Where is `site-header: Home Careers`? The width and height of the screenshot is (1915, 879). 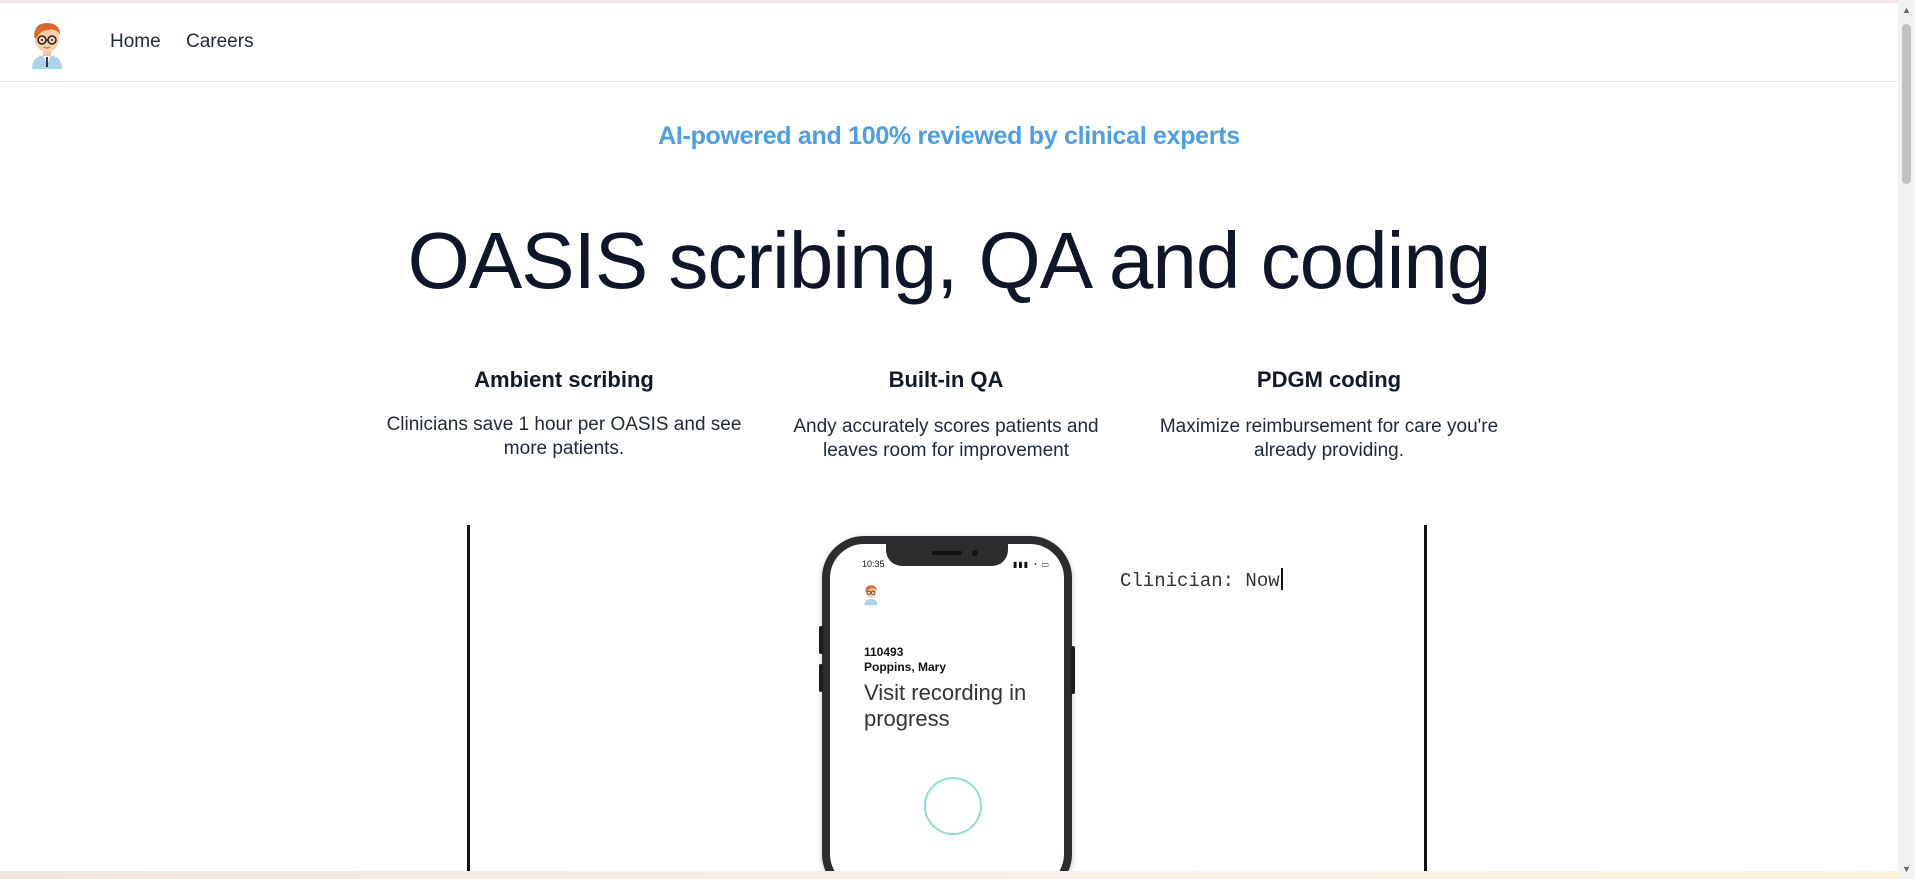 site-header: Home Careers is located at coordinates (949, 42).